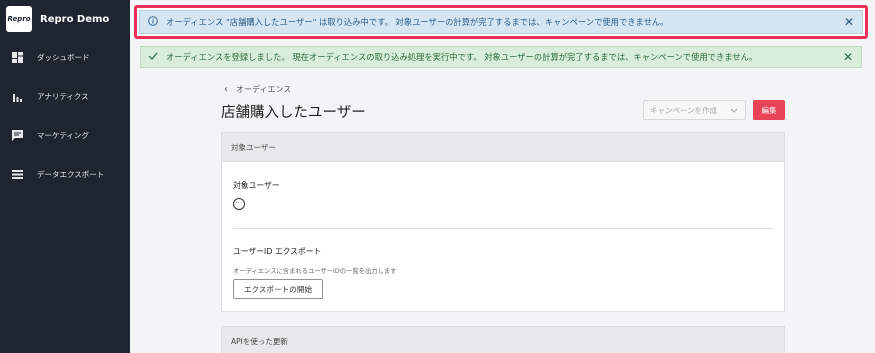 This screenshot has width=875, height=353. What do you see at coordinates (734, 110) in the screenshot?
I see `chevron-down-icon` at bounding box center [734, 110].